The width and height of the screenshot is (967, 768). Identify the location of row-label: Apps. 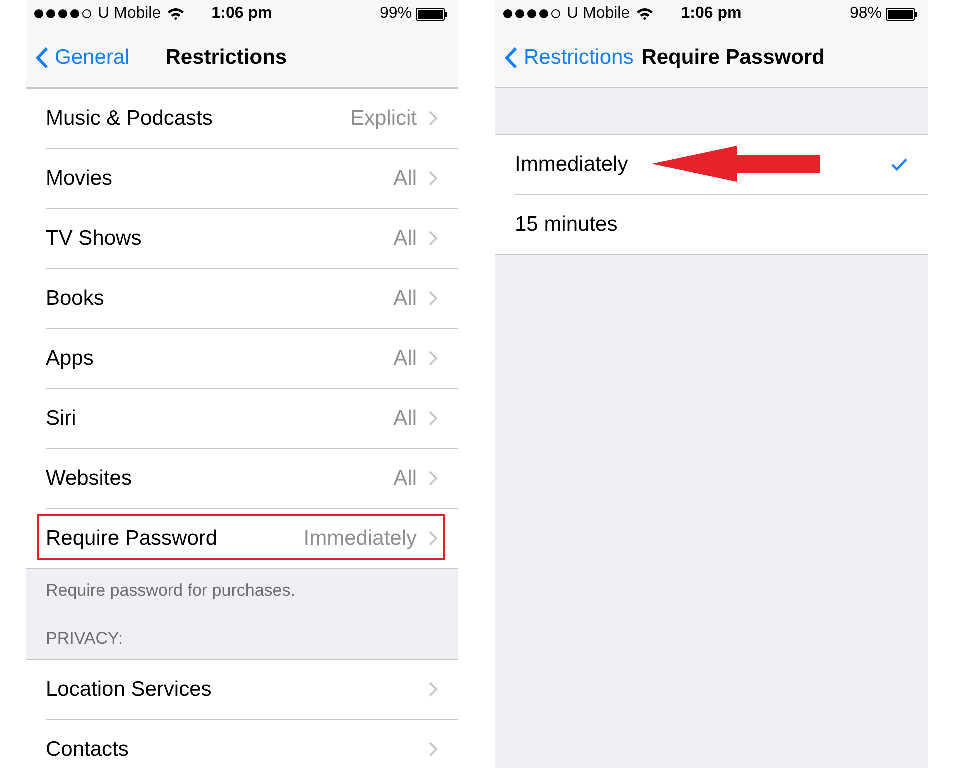
(70, 358).